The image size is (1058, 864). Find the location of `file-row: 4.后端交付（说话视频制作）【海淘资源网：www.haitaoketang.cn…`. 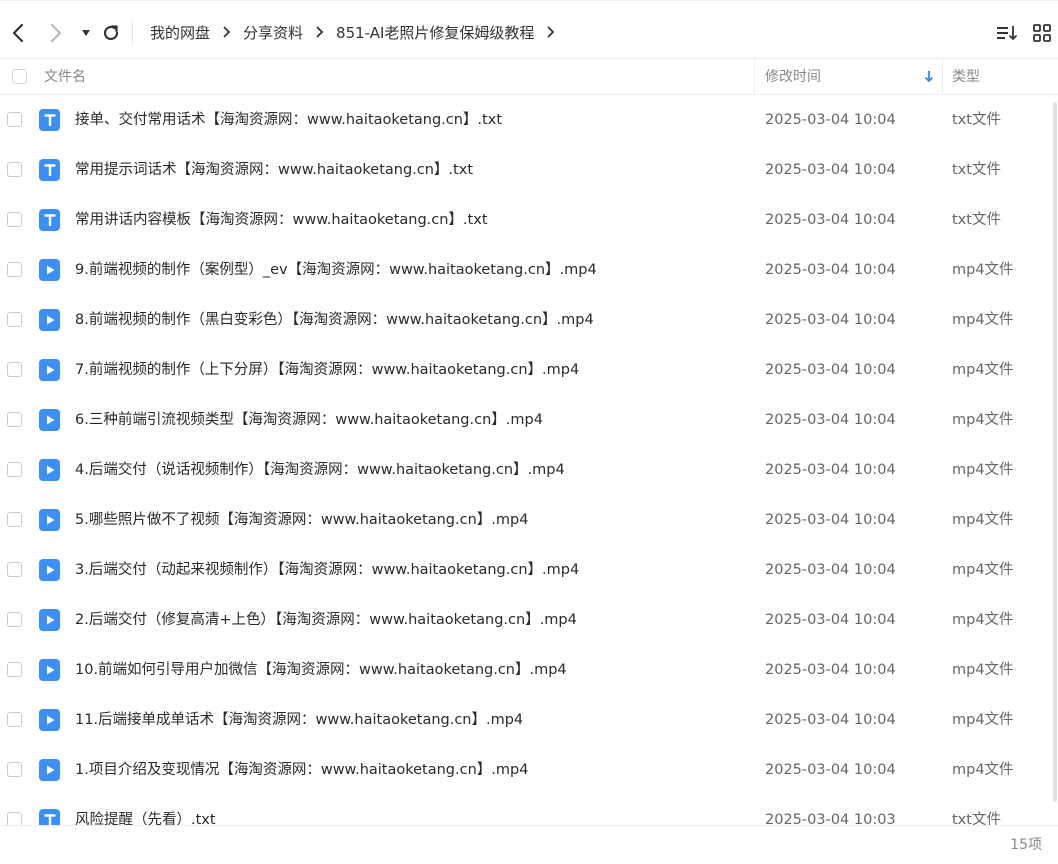

file-row: 4.后端交付（说话视频制作）【海淘资源网：www.haitaoketang.cn… is located at coordinates (529, 470).